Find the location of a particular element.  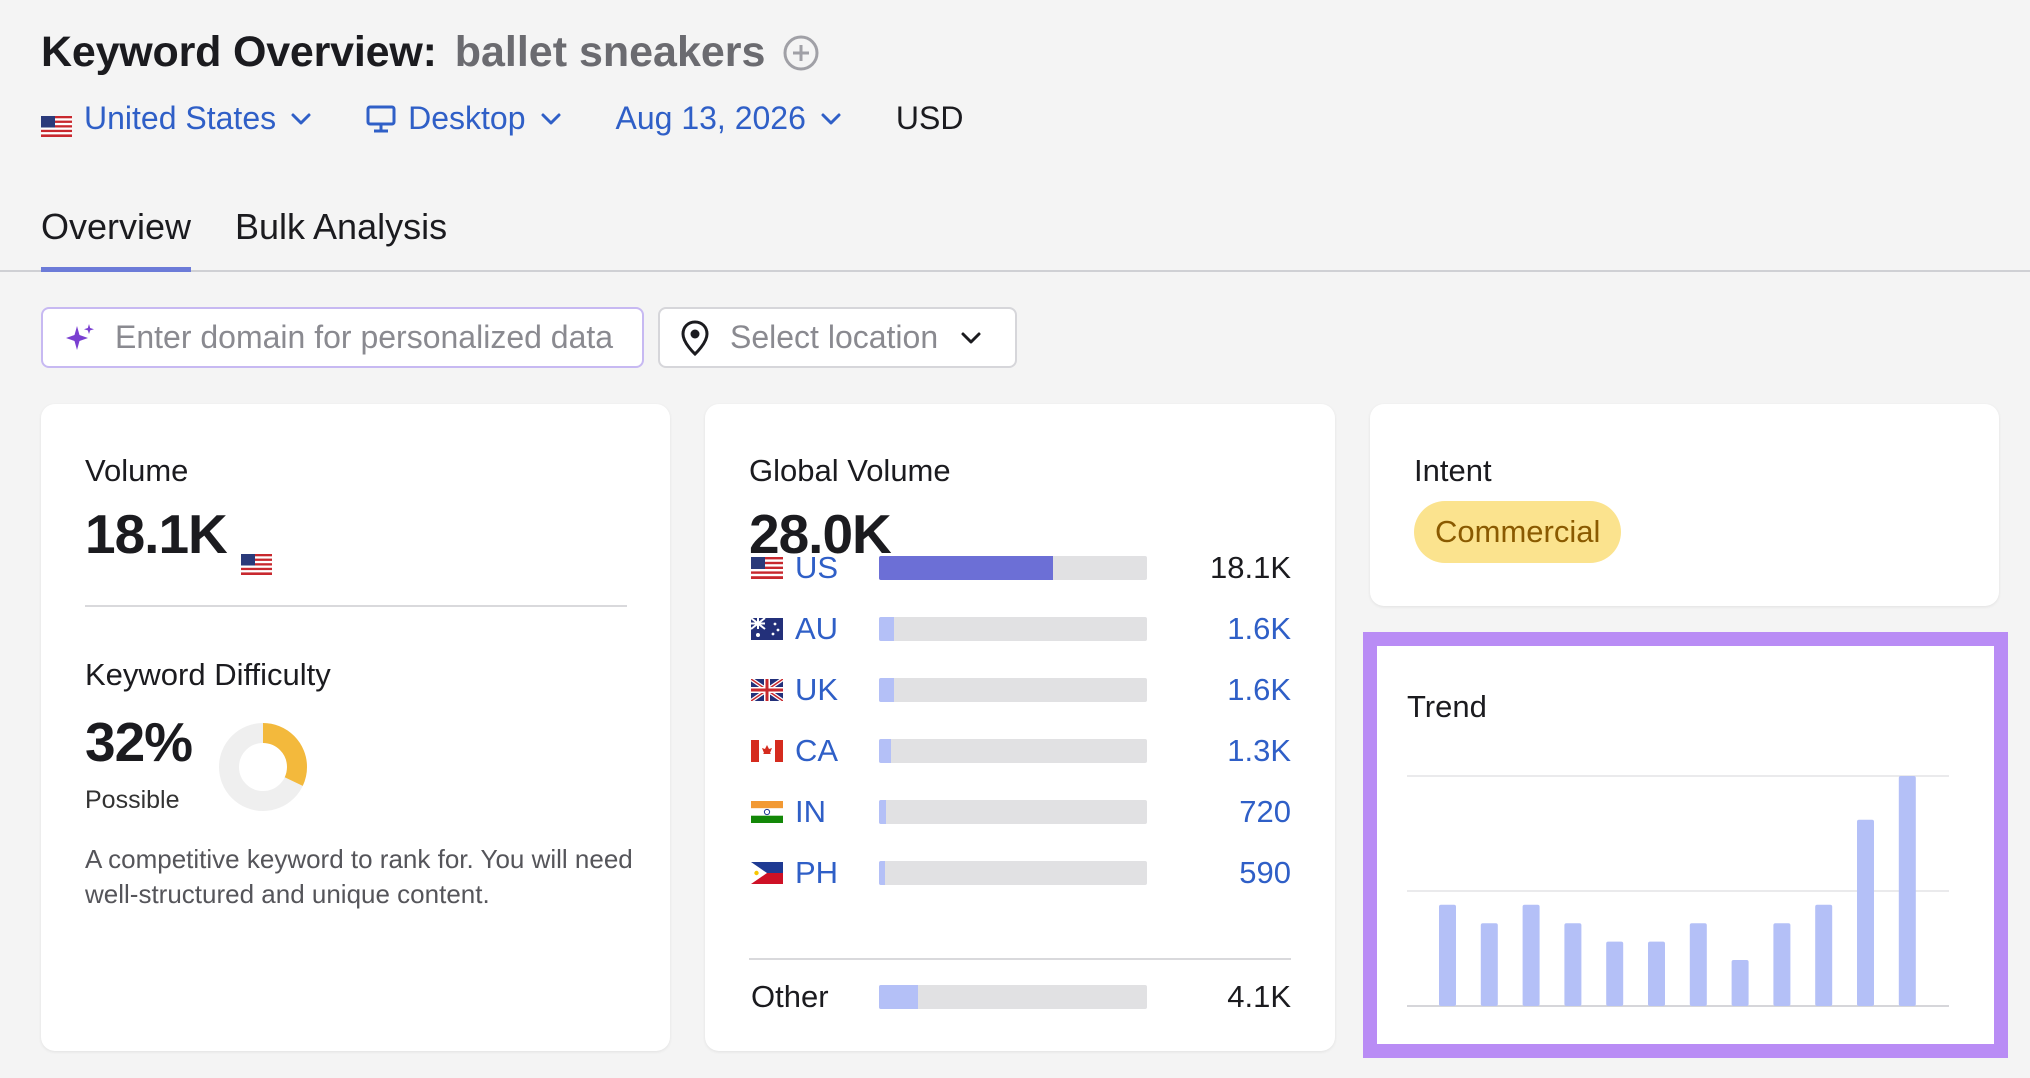

keyword-title: ballet sneakers is located at coordinates (610, 52).